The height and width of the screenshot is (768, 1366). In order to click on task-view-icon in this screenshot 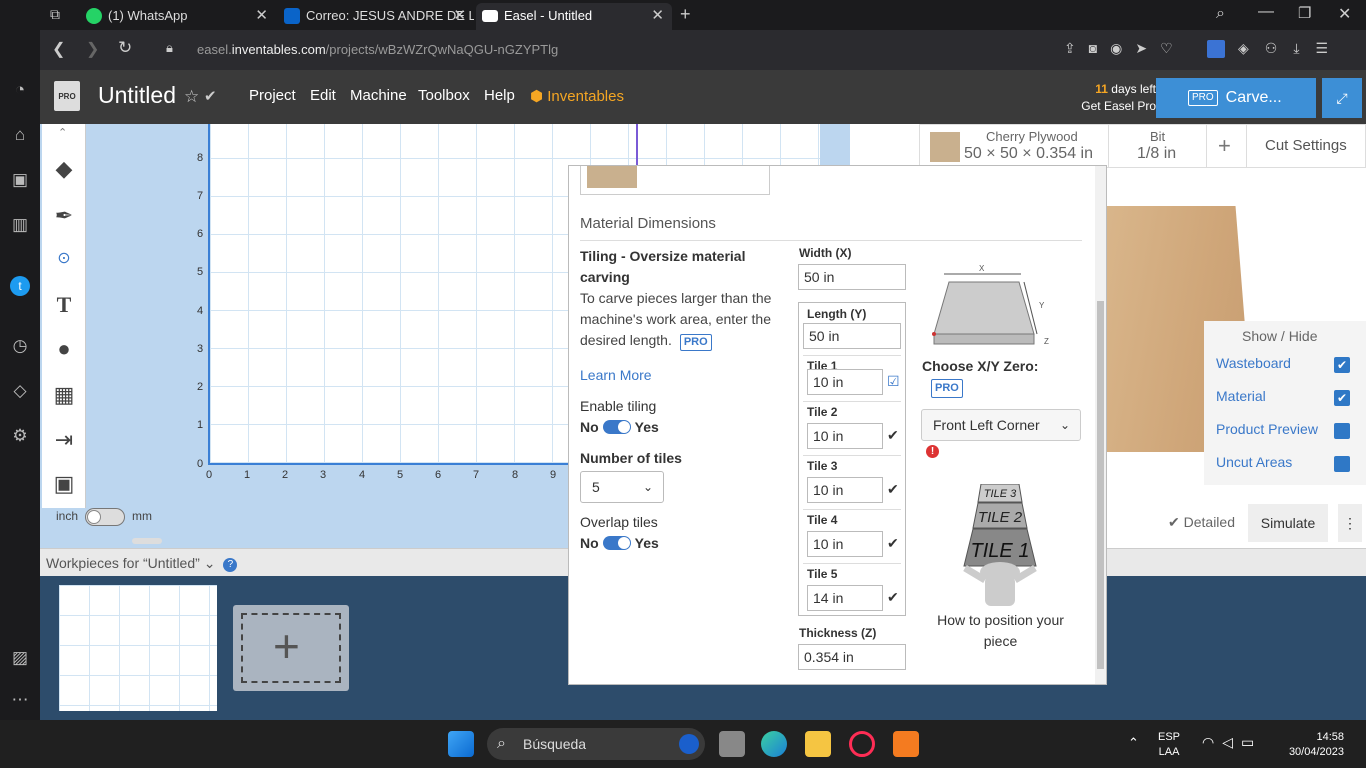, I will do `click(732, 744)`.